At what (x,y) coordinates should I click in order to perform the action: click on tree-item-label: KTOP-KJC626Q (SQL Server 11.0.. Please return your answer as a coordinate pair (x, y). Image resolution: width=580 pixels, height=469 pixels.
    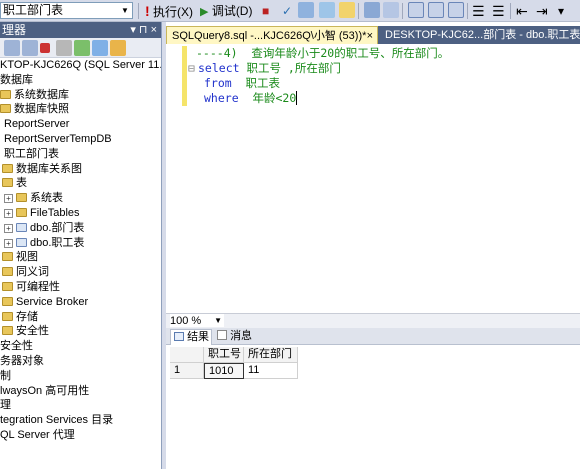
    Looking at the image, I should click on (80, 65).